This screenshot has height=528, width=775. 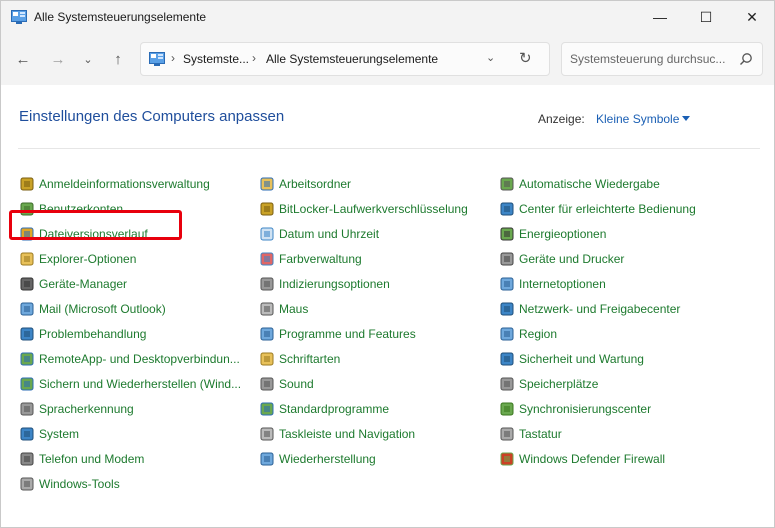 I want to click on control-panel-item: Geräte und Drucker, so click(x=561, y=259).